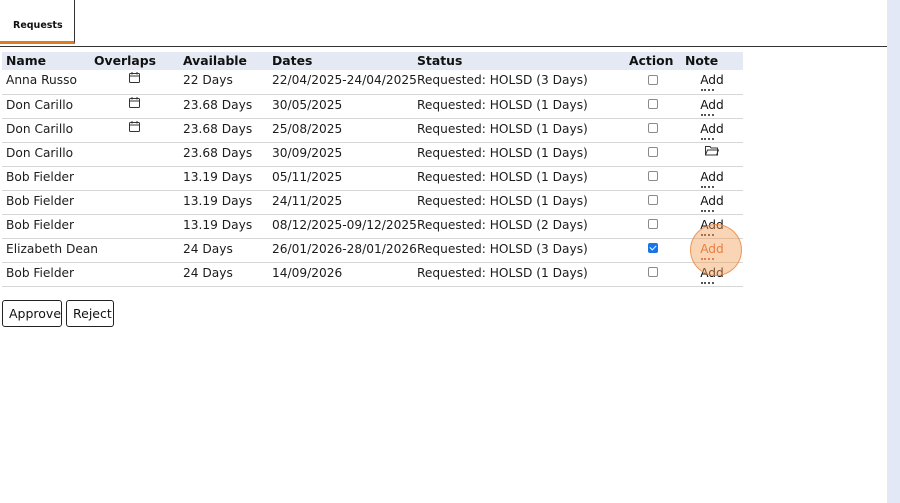 This screenshot has height=503, width=900. Describe the element at coordinates (223, 82) in the screenshot. I see `cell-available: 22 Days` at that location.